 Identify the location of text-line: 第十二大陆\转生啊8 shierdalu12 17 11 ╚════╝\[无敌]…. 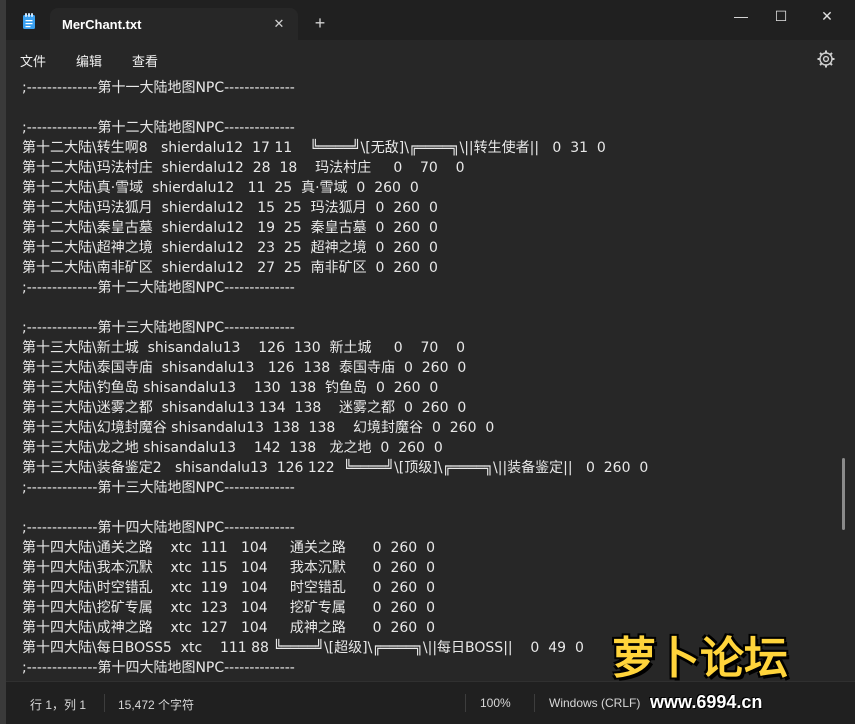
(314, 148).